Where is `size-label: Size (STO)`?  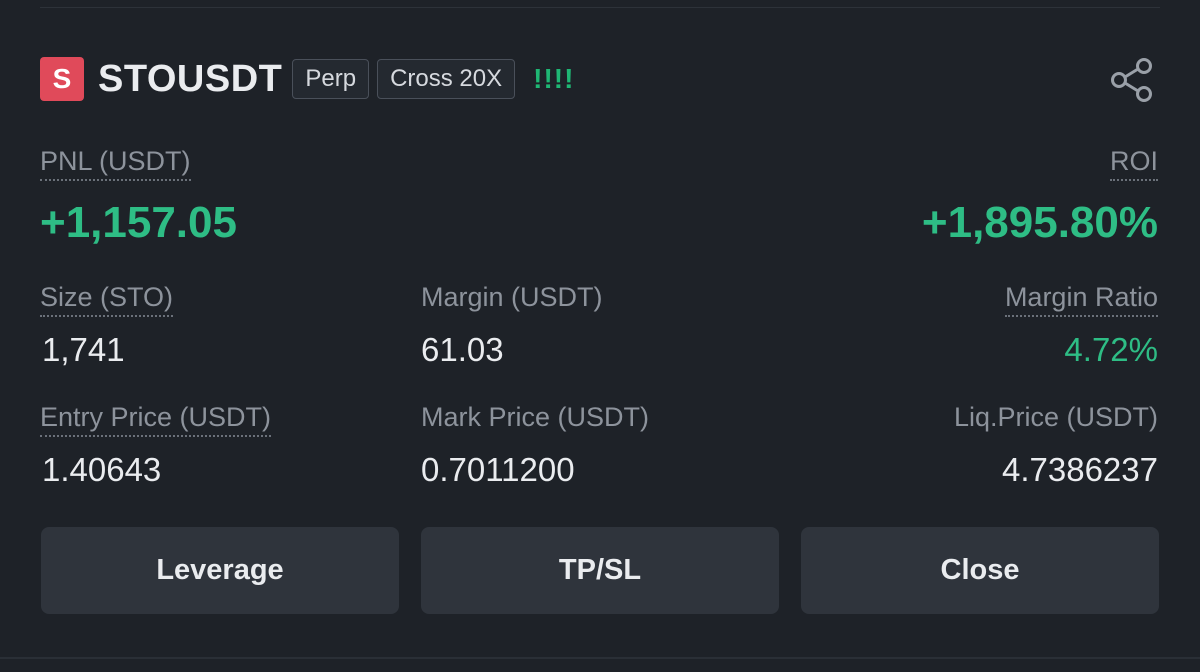
size-label: Size (STO) is located at coordinates (107, 299).